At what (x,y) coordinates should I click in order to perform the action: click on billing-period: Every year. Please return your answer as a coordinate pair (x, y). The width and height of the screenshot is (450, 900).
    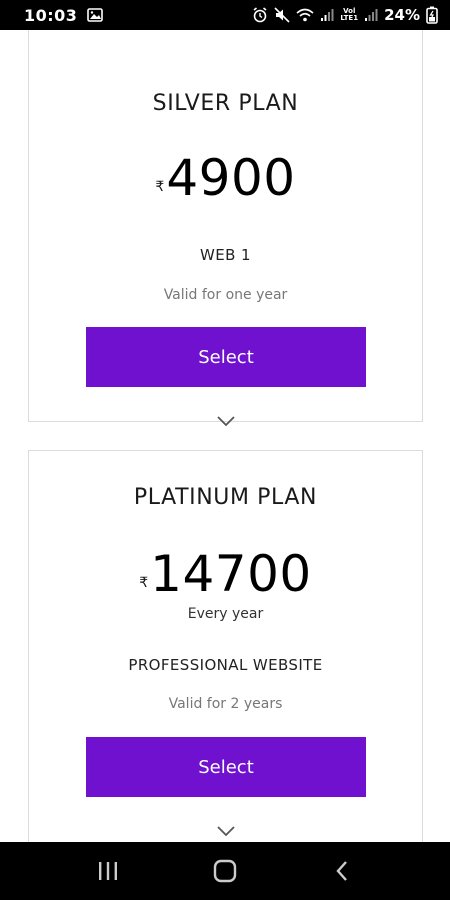
    Looking at the image, I should click on (225, 614).